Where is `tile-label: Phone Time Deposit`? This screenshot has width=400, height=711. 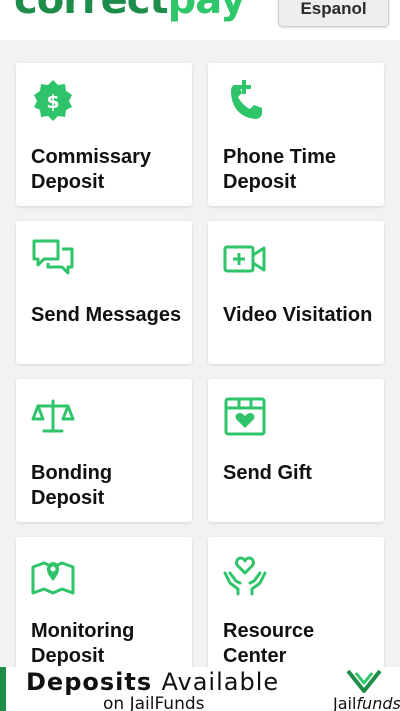 tile-label: Phone Time Deposit is located at coordinates (279, 169).